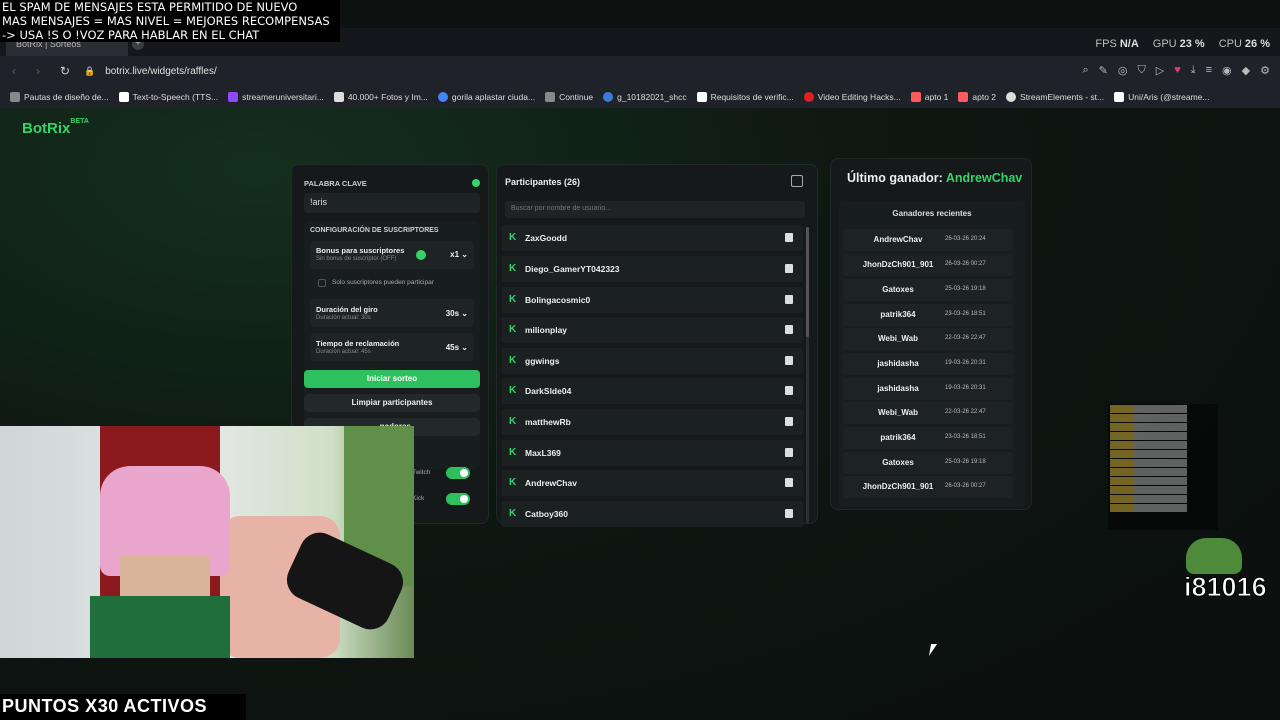  What do you see at coordinates (1230, 44) in the screenshot?
I see `cpu-label: CPU` at bounding box center [1230, 44].